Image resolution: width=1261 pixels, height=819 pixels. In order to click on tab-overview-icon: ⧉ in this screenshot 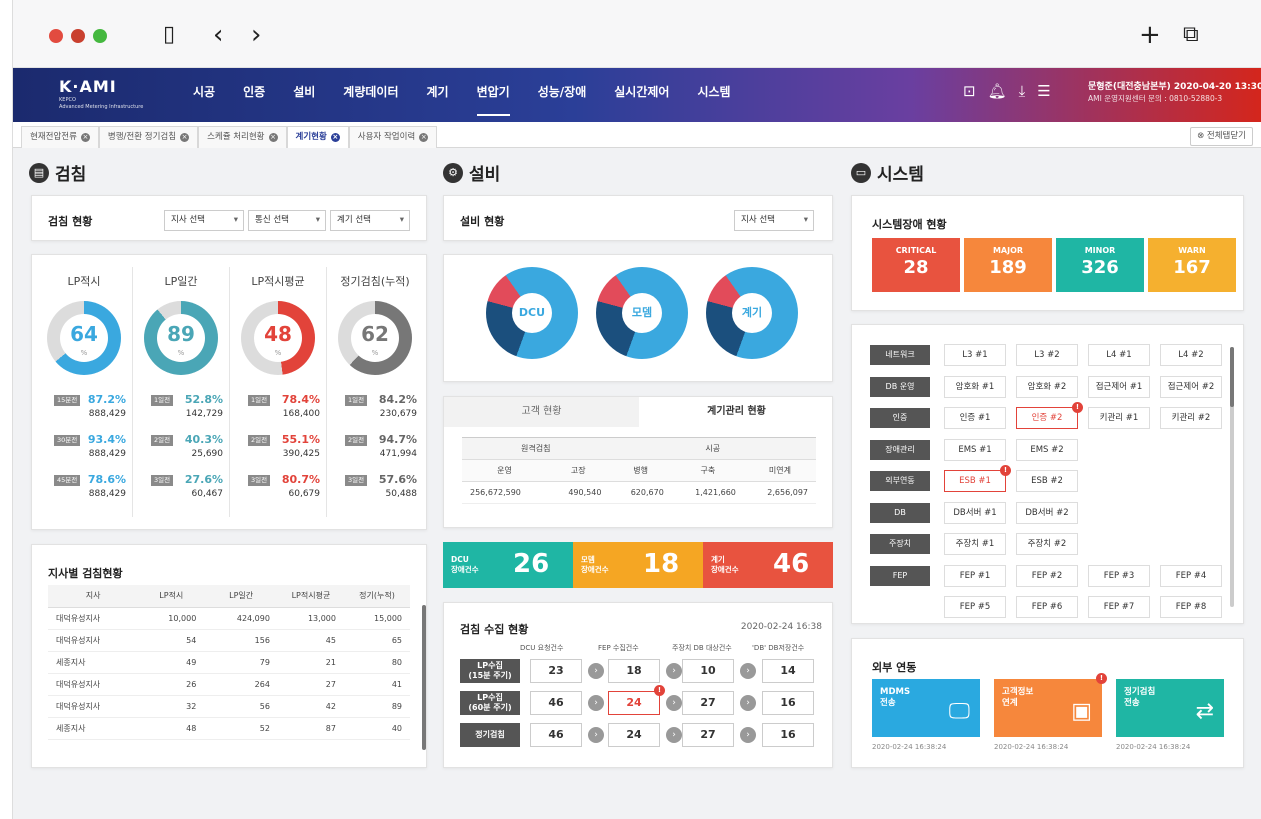, I will do `click(1191, 35)`.